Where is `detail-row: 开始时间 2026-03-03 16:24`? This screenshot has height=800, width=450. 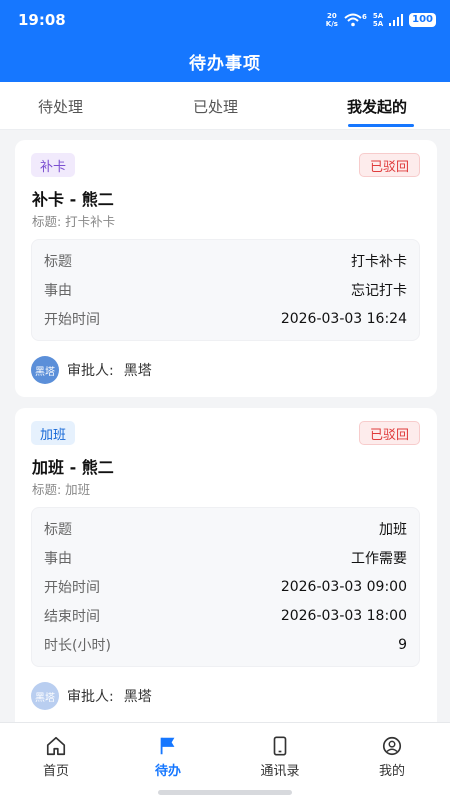
detail-row: 开始时间 2026-03-03 16:24 is located at coordinates (225, 319).